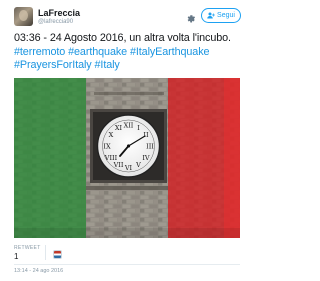 The image size is (320, 281). Describe the element at coordinates (107, 65) in the screenshot. I see `hashtag-link: #Italy` at that location.